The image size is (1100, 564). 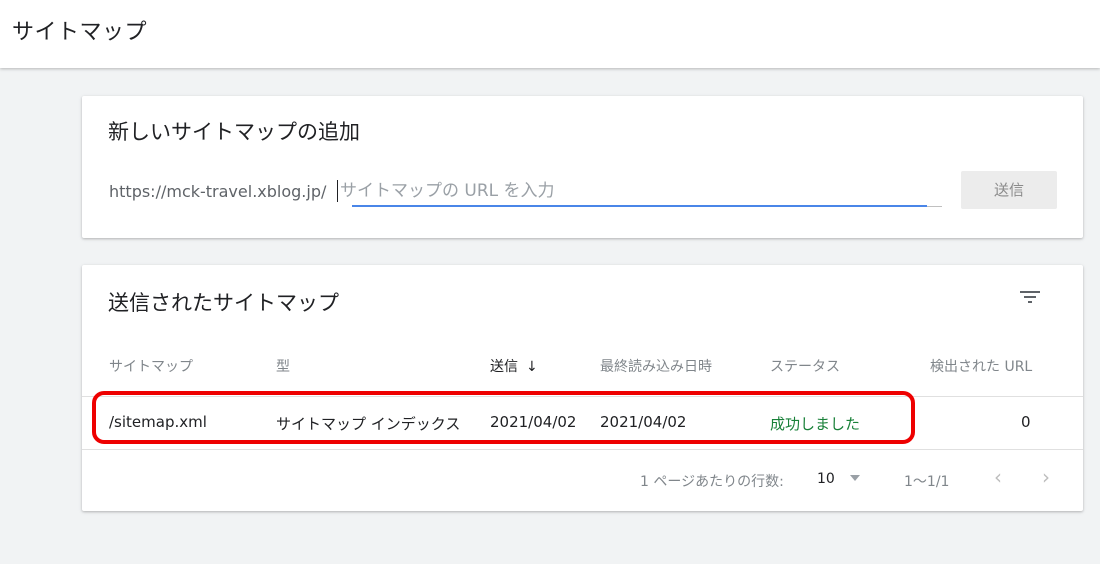 What do you see at coordinates (234, 132) in the screenshot?
I see `add-sitemap-title: 新しいサイトマップの追加` at bounding box center [234, 132].